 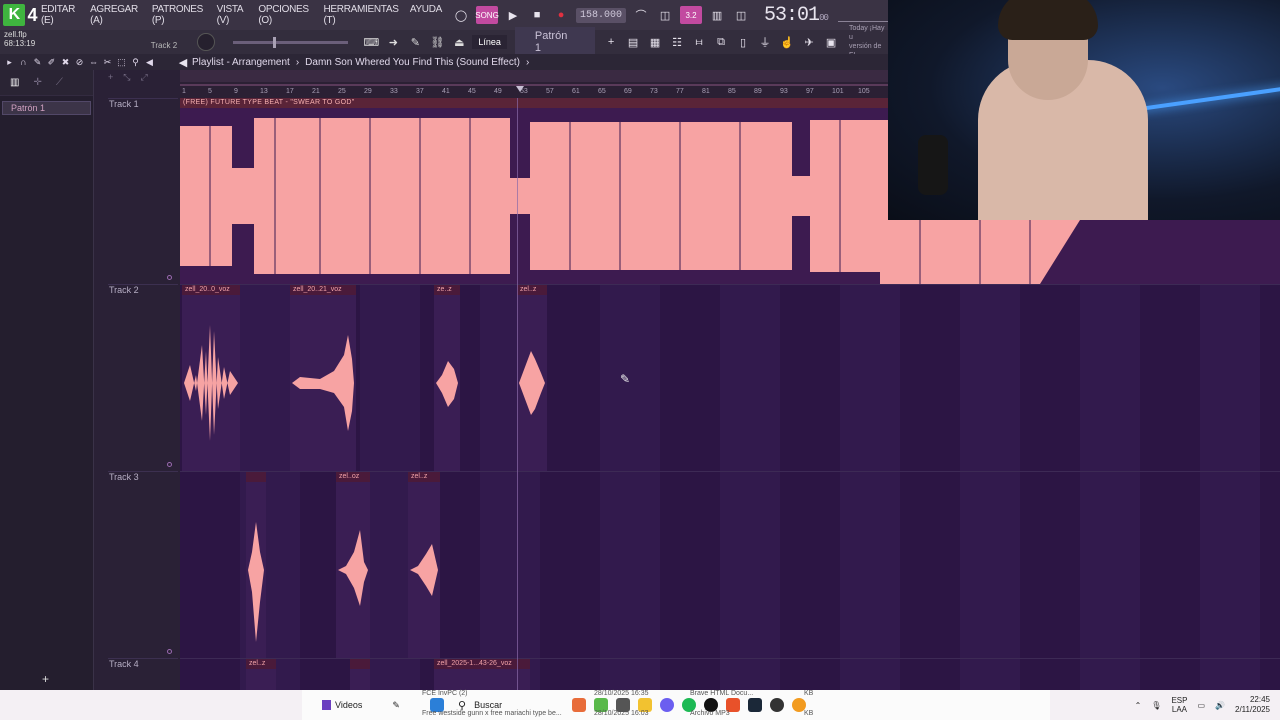 What do you see at coordinates (182, 15) in the screenshot?
I see `menu-patrones: PATRONES (P)` at bounding box center [182, 15].